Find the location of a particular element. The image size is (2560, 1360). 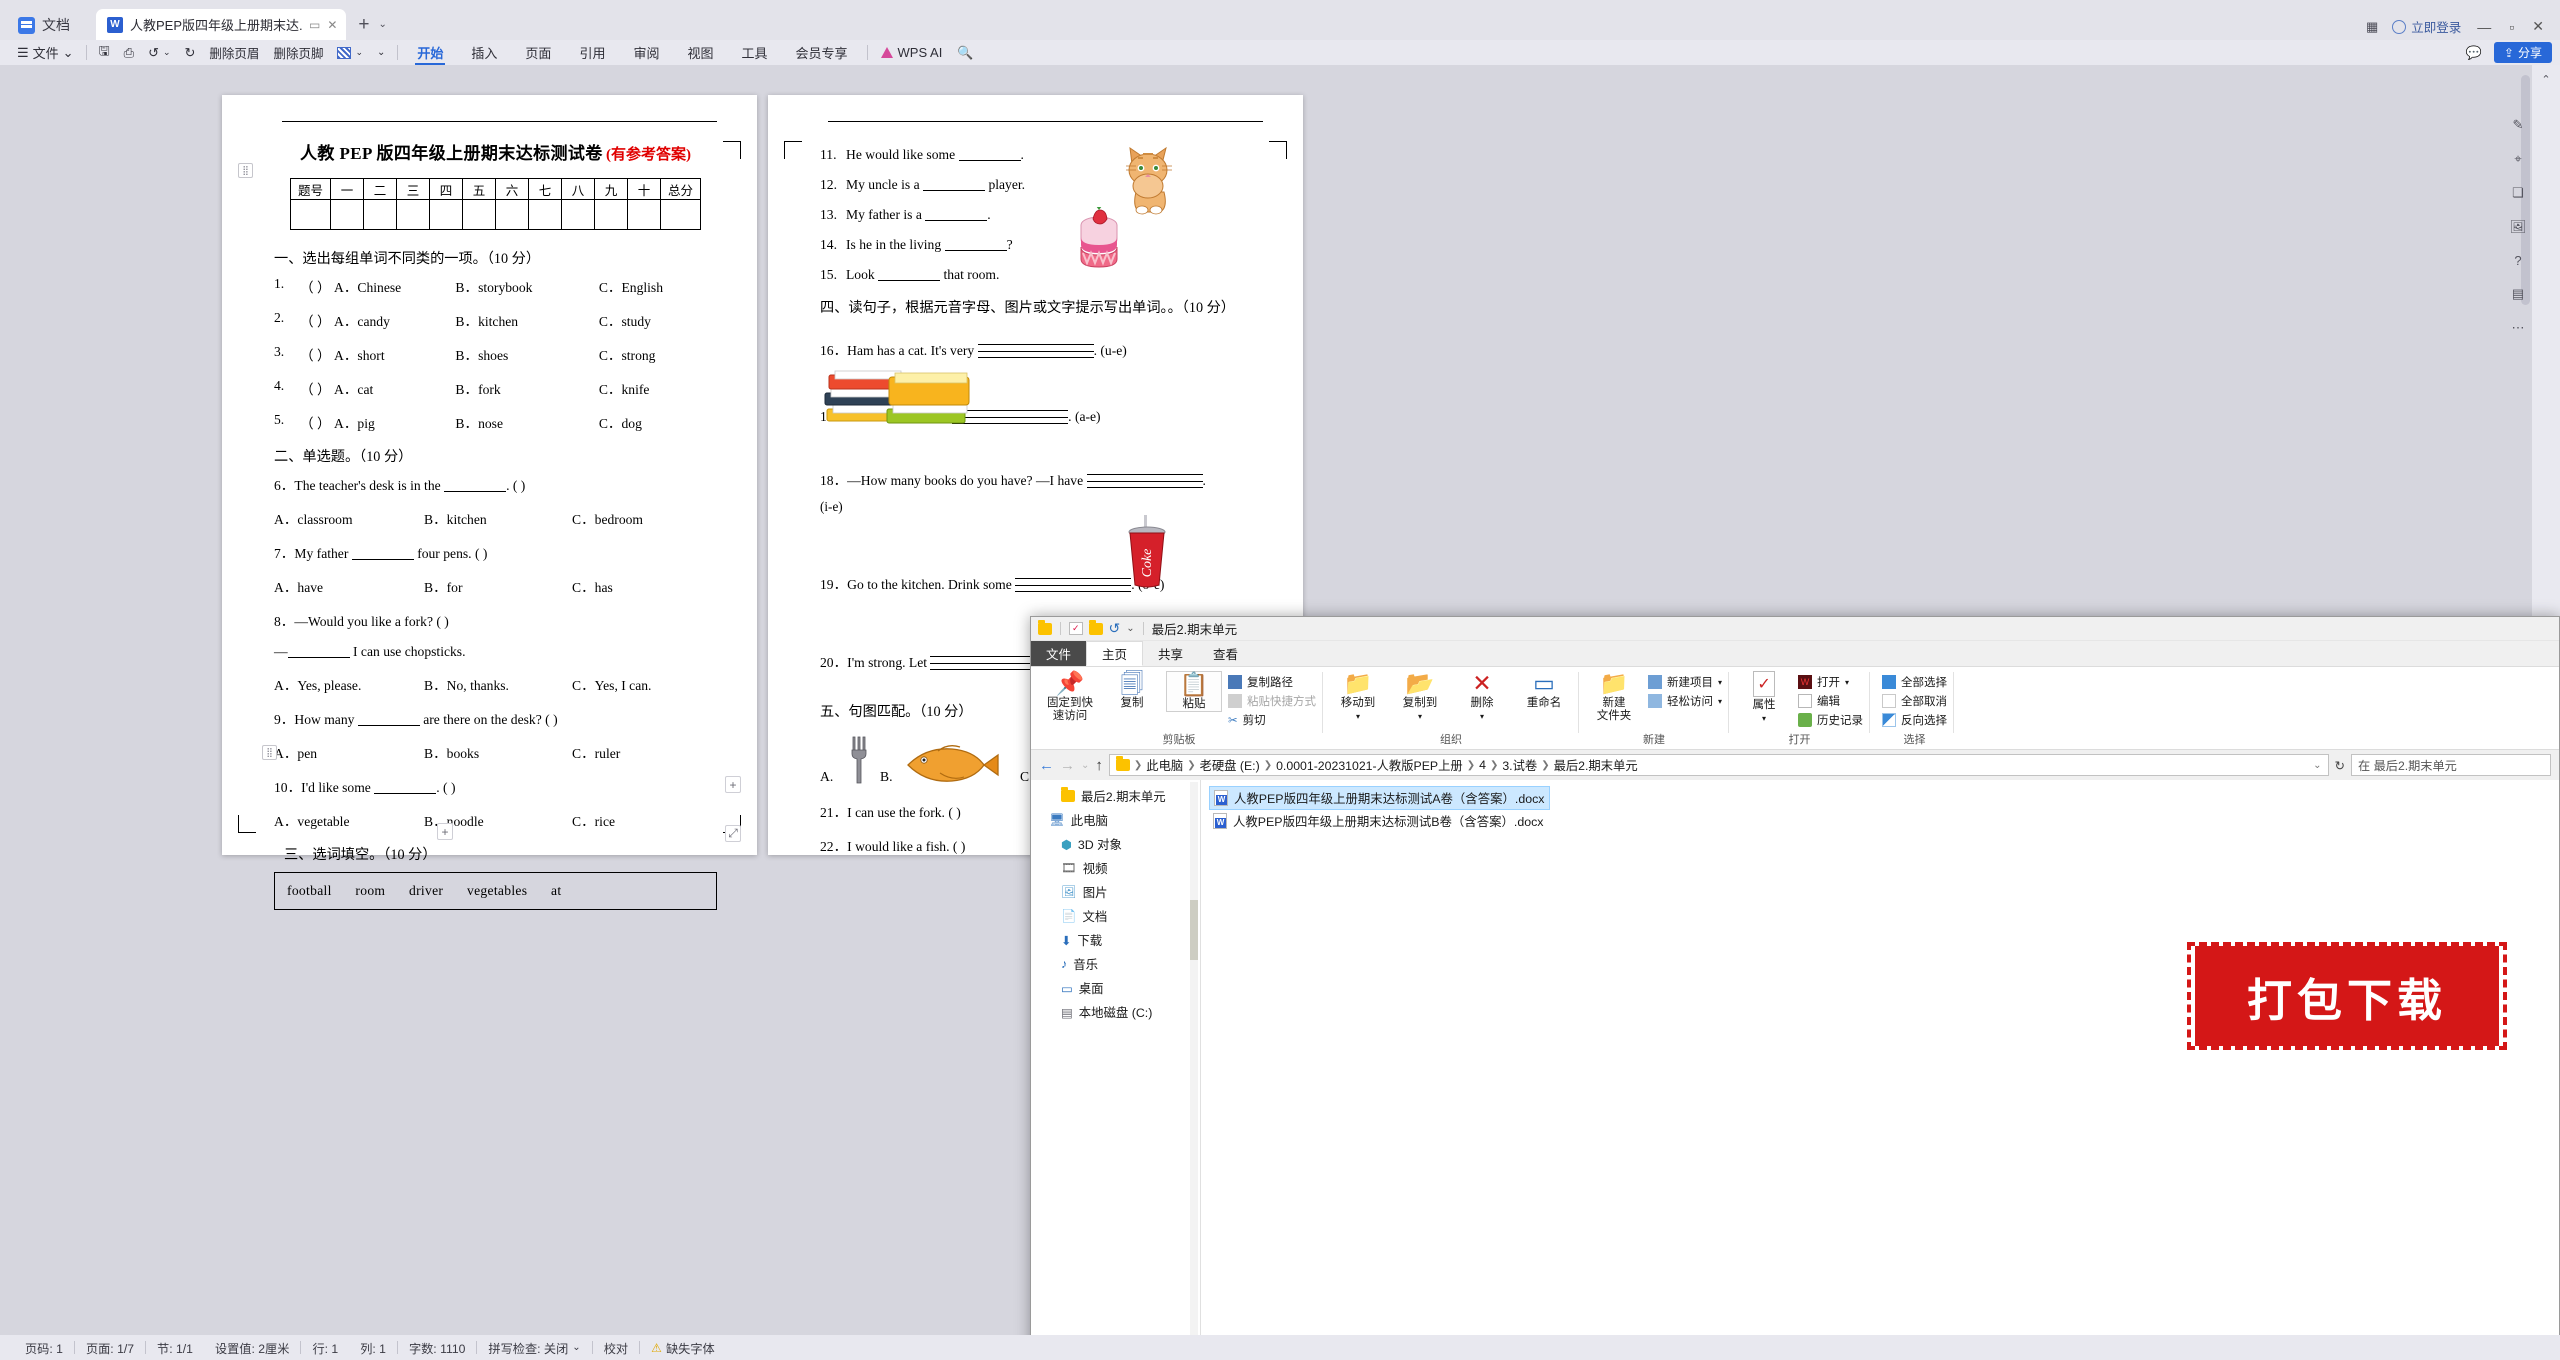

resize-table-handle: ⤢ is located at coordinates (733, 833).